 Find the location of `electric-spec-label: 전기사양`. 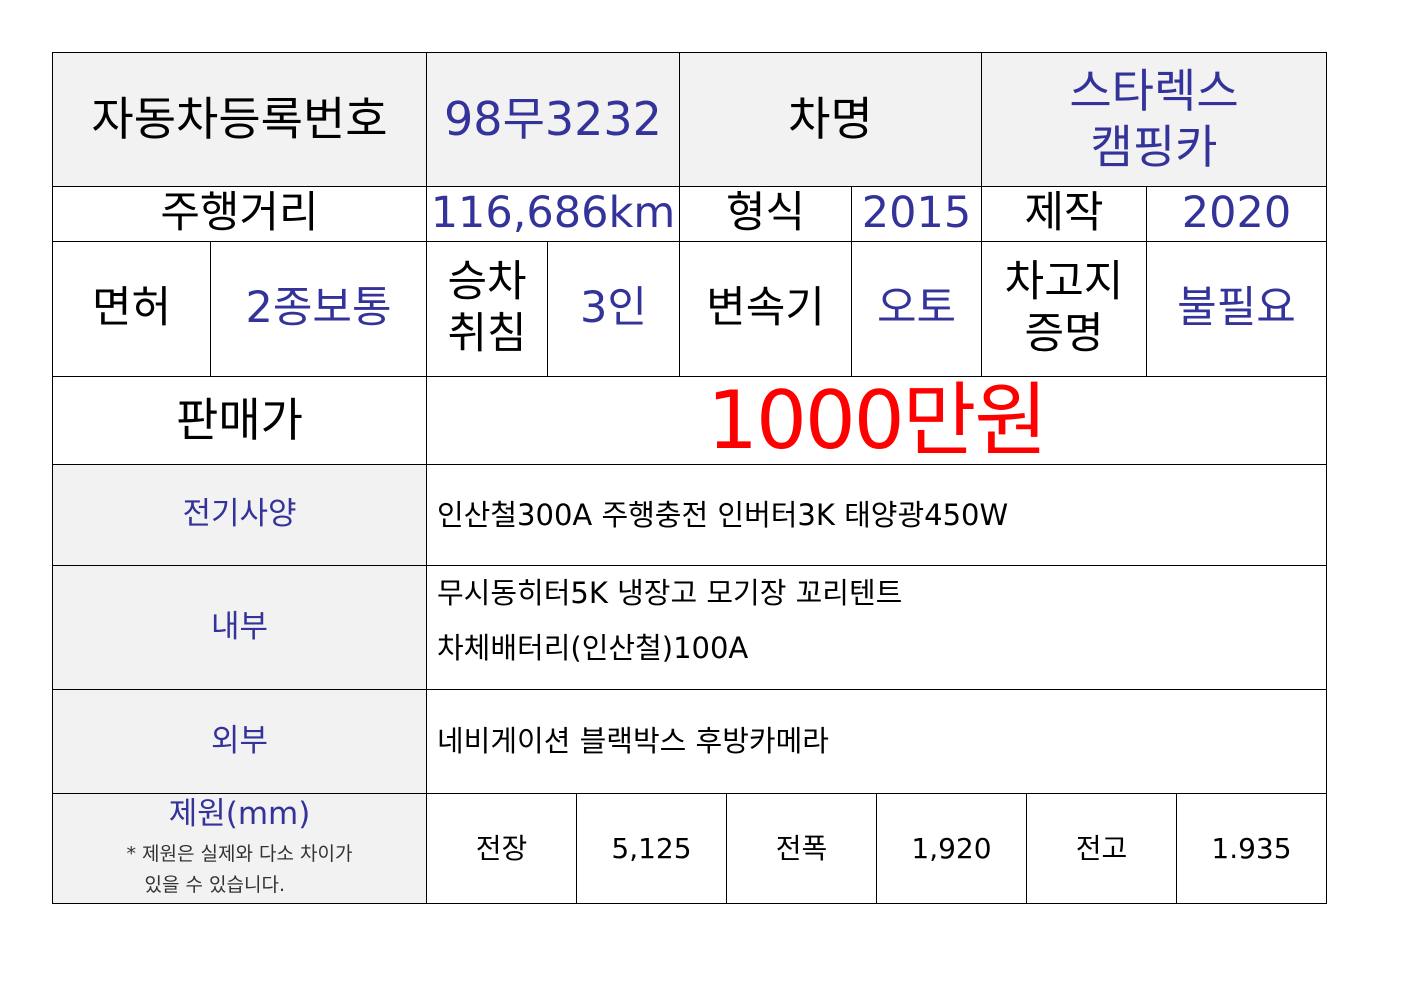

electric-spec-label: 전기사양 is located at coordinates (239, 515).